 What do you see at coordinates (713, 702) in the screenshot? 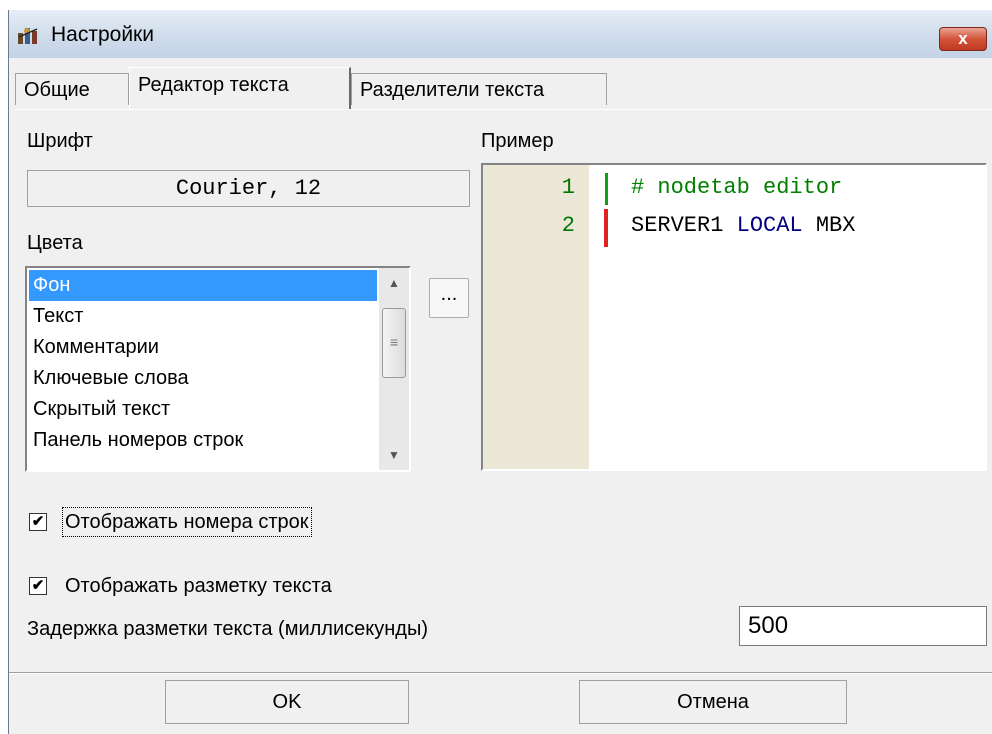
I see `cancel-button: Отмена` at bounding box center [713, 702].